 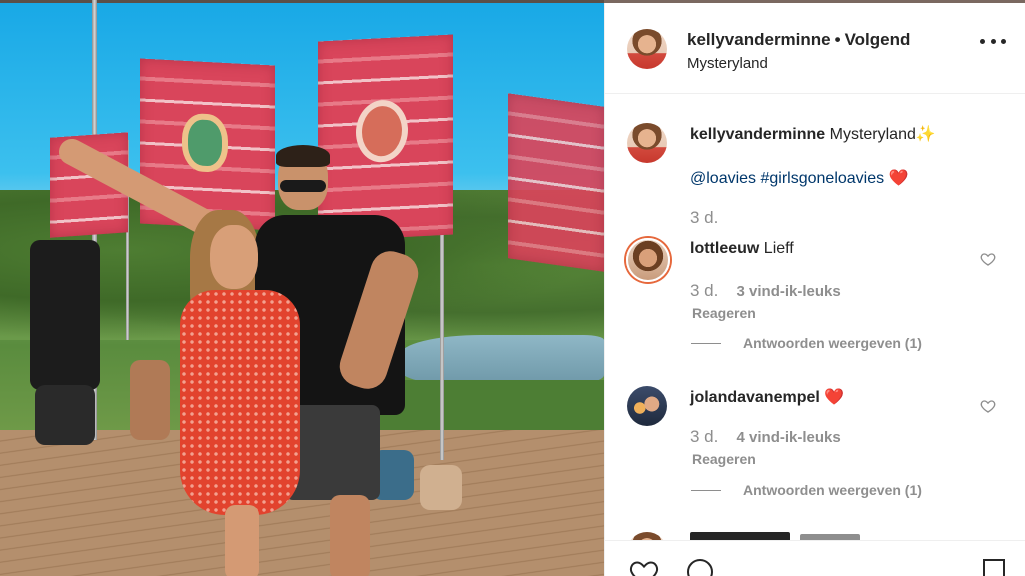 What do you see at coordinates (994, 566) in the screenshot?
I see `bookmark-icon` at bounding box center [994, 566].